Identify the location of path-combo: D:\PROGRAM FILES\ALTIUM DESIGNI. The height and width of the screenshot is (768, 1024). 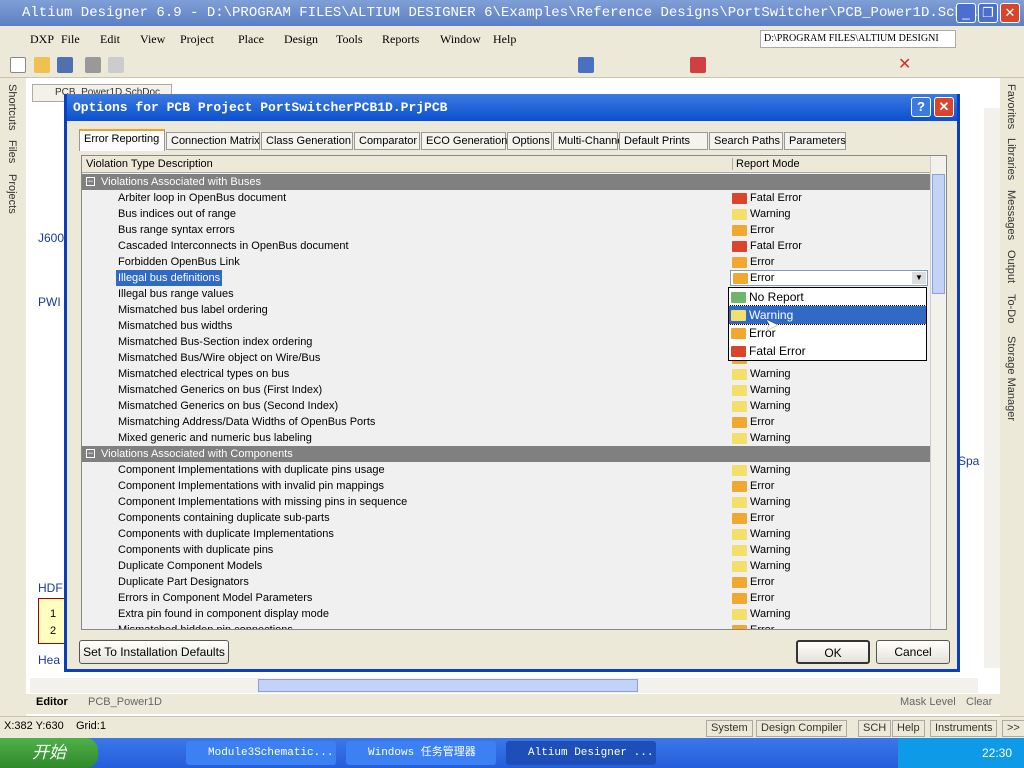
(858, 39).